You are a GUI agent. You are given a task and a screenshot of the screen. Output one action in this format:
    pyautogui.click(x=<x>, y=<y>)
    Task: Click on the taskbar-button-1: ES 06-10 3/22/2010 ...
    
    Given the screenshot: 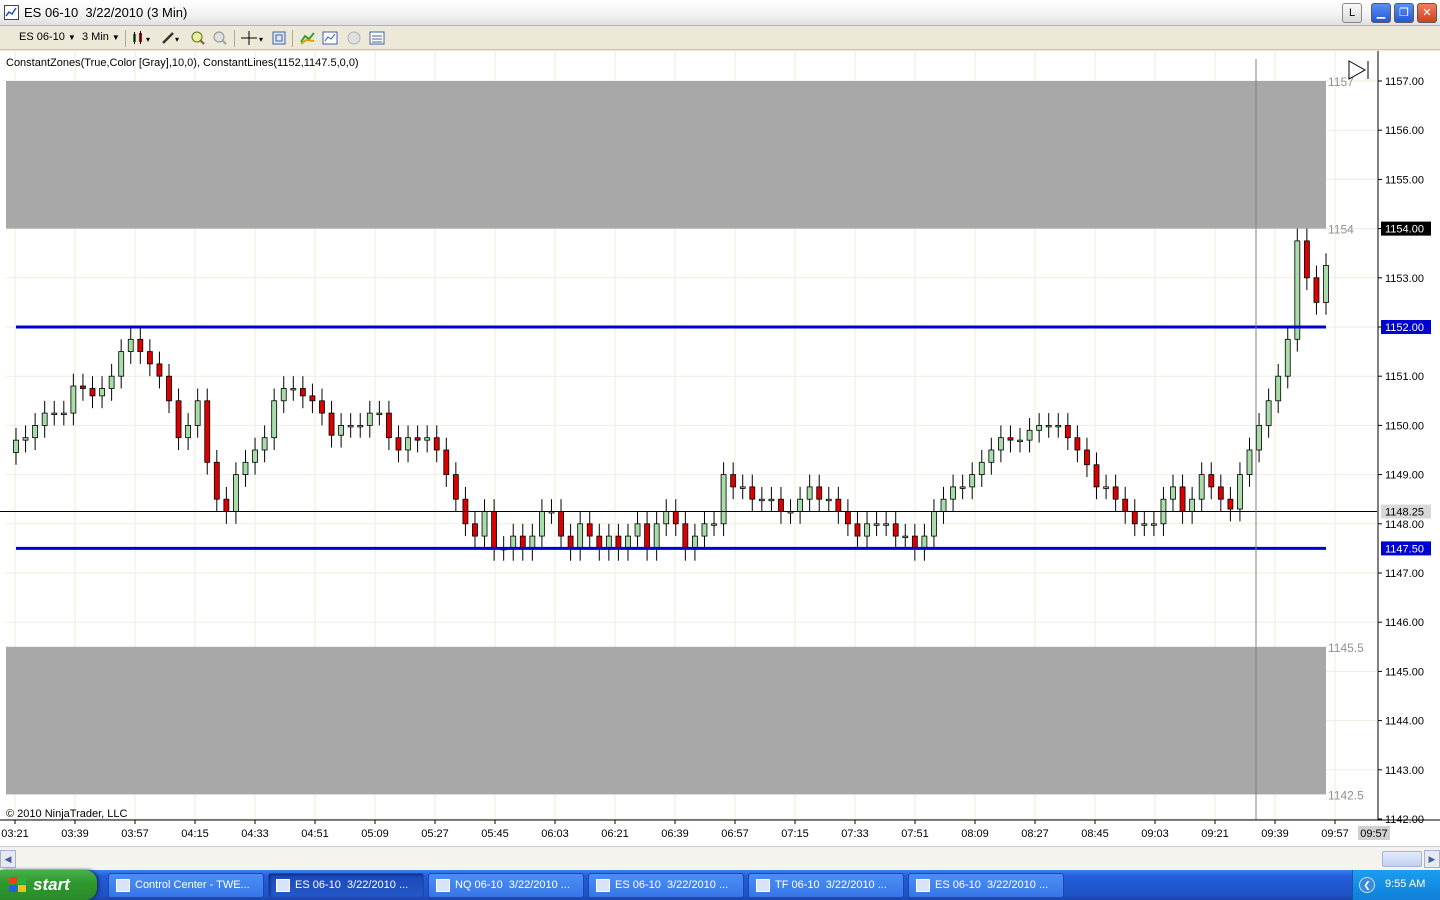 What is the action you would take?
    pyautogui.click(x=346, y=885)
    